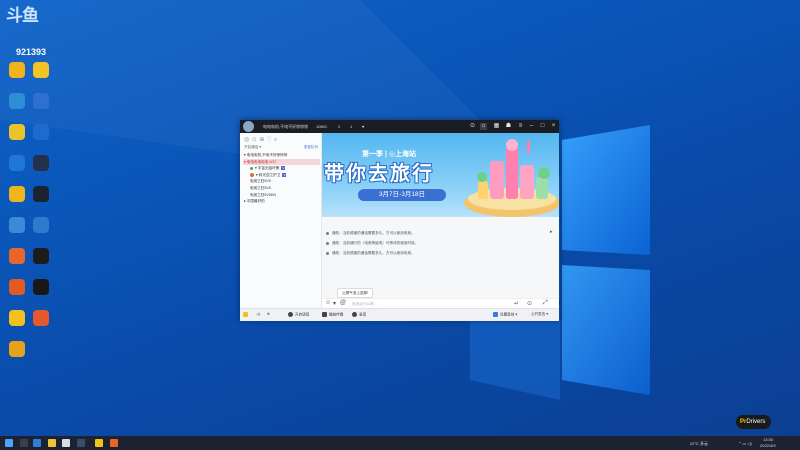 Image resolution: width=800 pixels, height=450 pixels. What do you see at coordinates (768, 445) in the screenshot?
I see `clock-date: 2022/3/9` at bounding box center [768, 445].